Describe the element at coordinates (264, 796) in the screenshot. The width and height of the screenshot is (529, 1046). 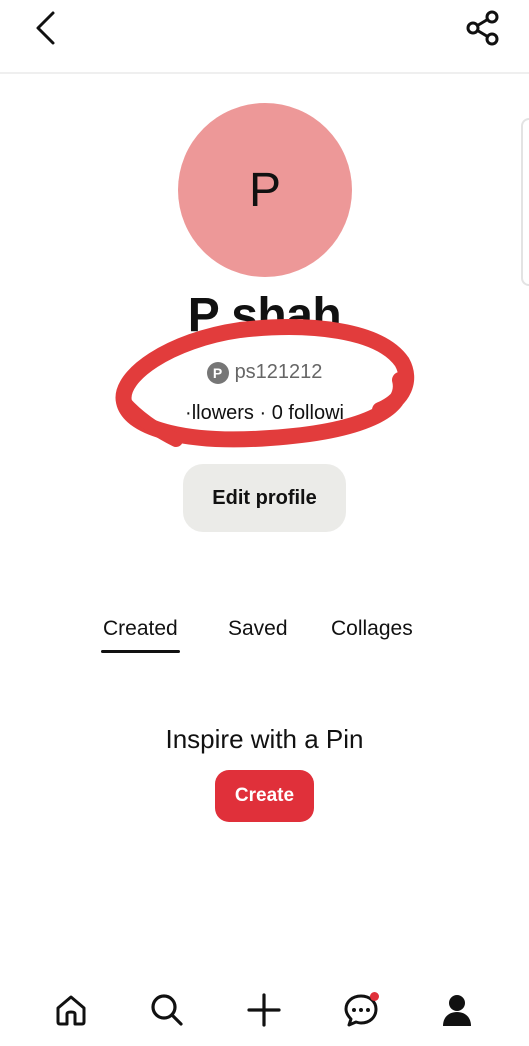
I see `create-button: Create` at that location.